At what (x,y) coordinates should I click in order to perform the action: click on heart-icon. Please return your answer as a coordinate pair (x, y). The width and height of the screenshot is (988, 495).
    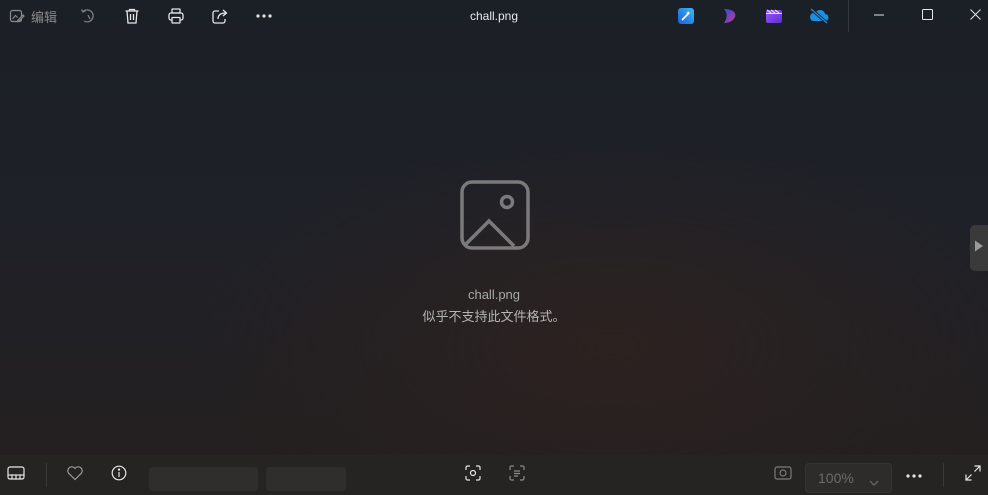
    Looking at the image, I should click on (75, 475).